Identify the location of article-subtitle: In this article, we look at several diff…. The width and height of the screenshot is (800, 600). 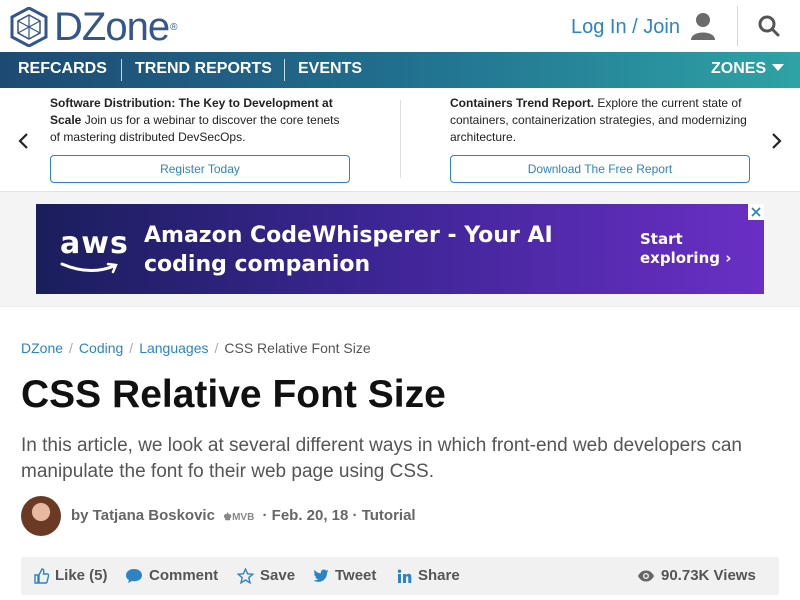
(381, 458).